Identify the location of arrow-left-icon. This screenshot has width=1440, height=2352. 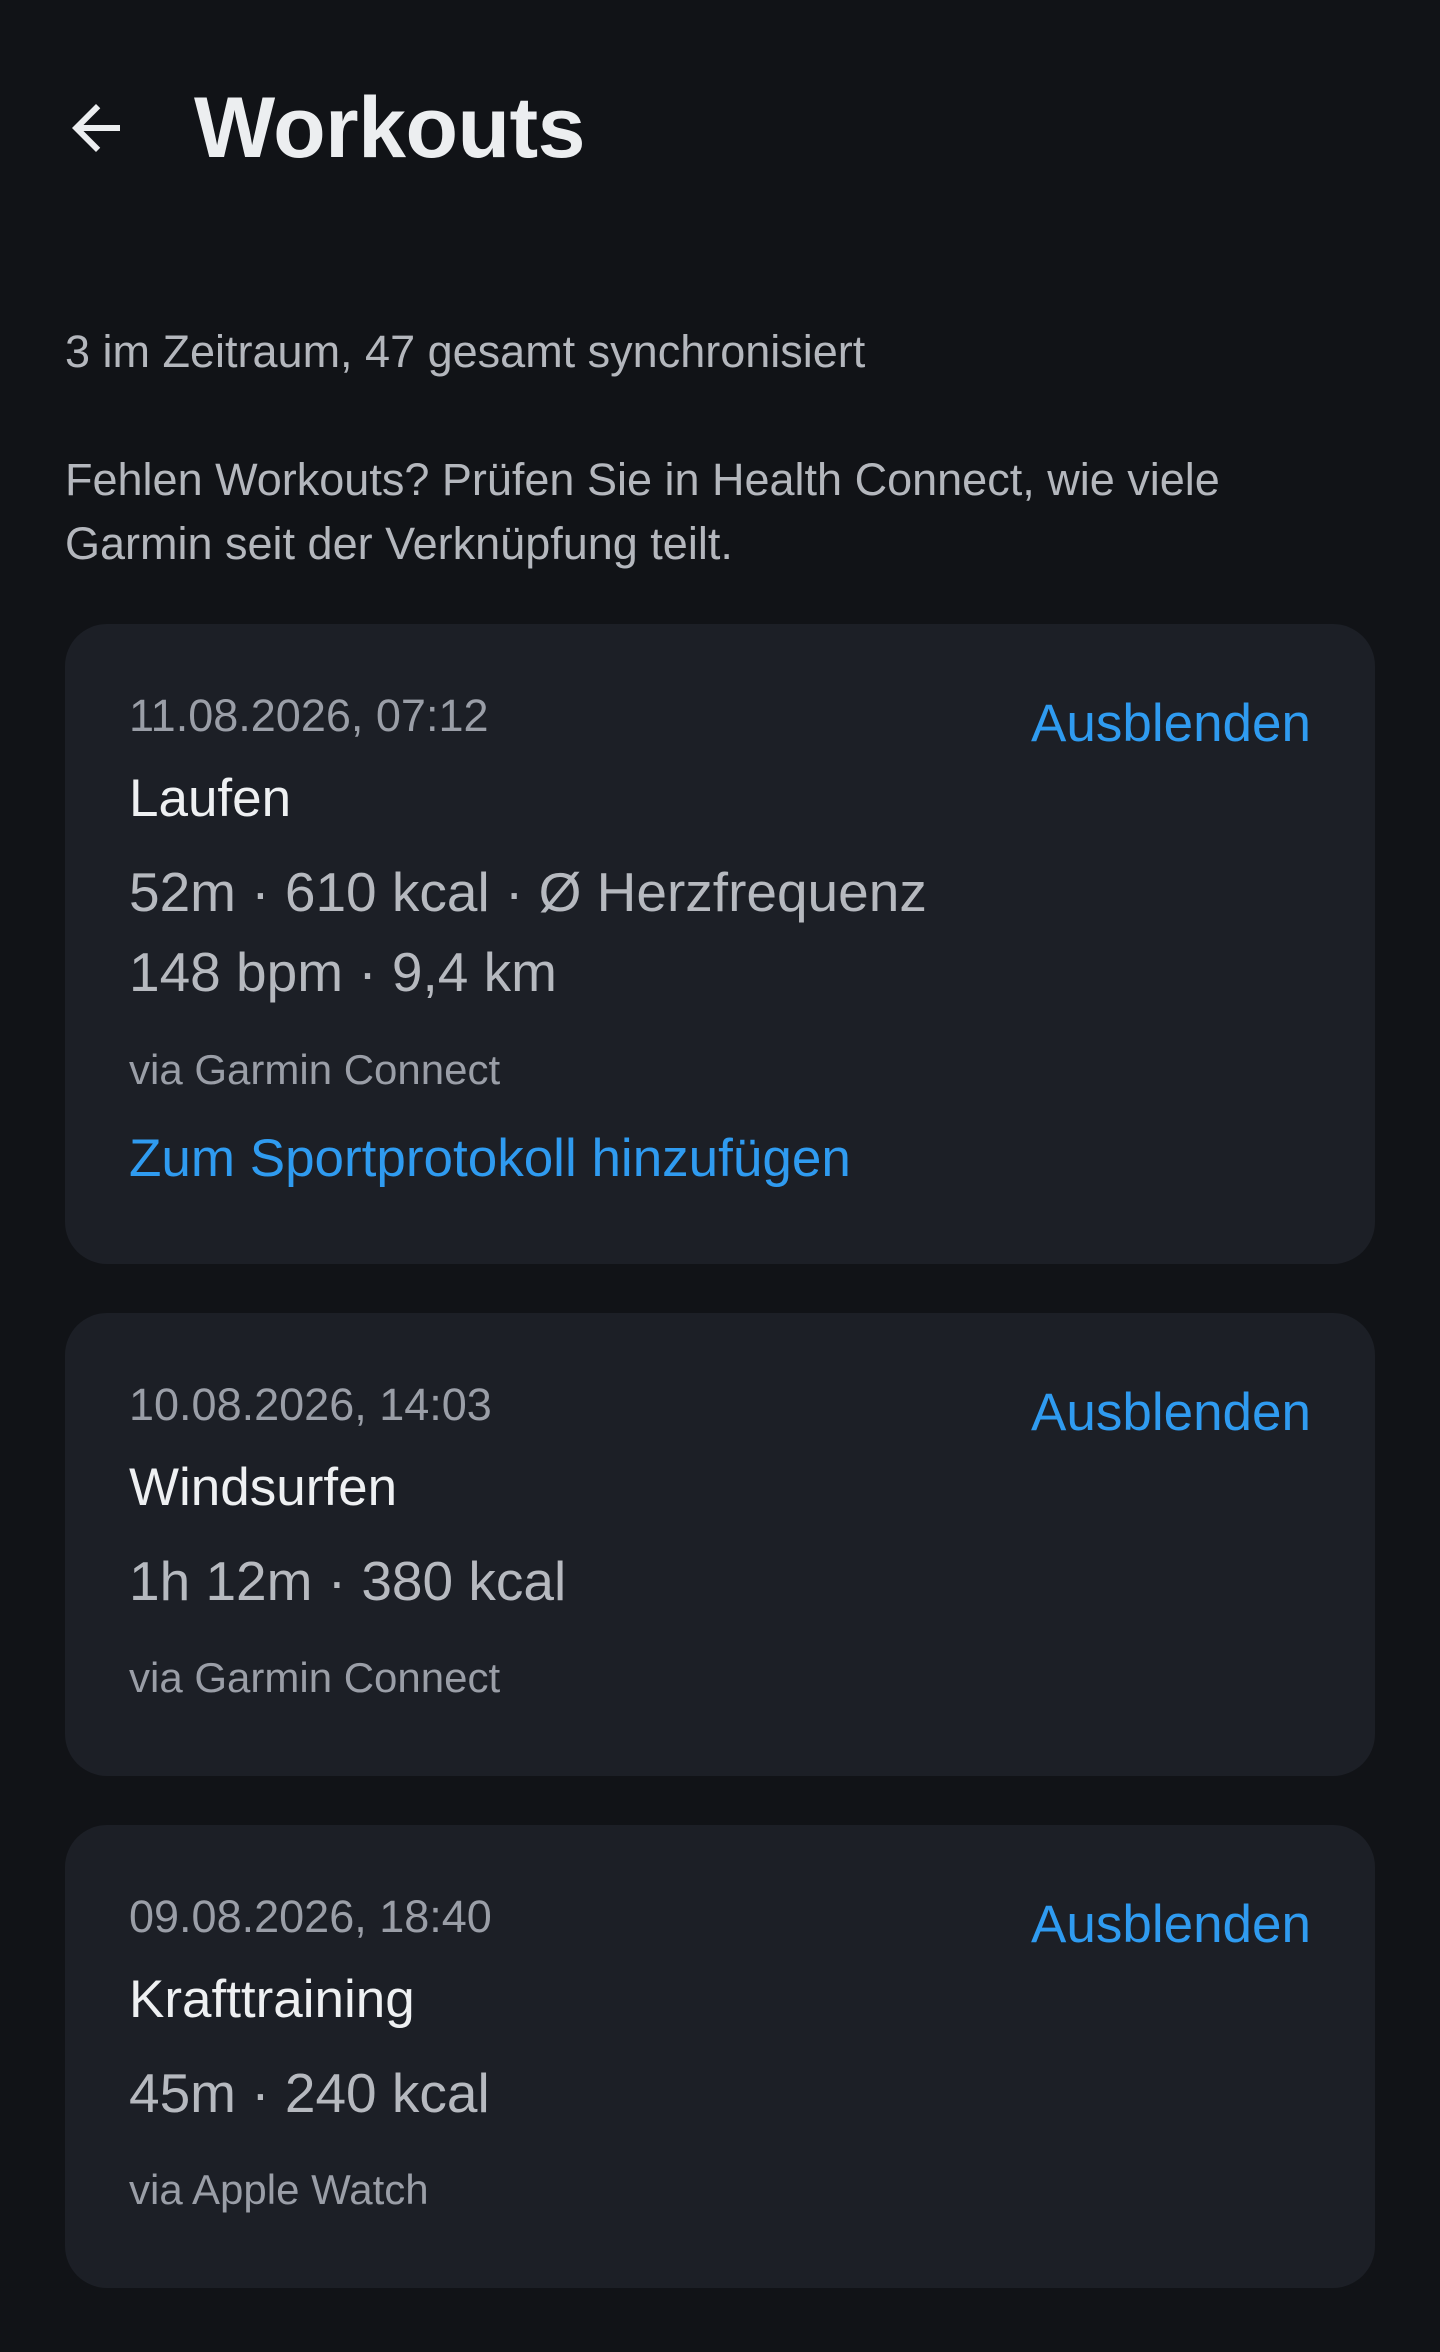
(96, 128).